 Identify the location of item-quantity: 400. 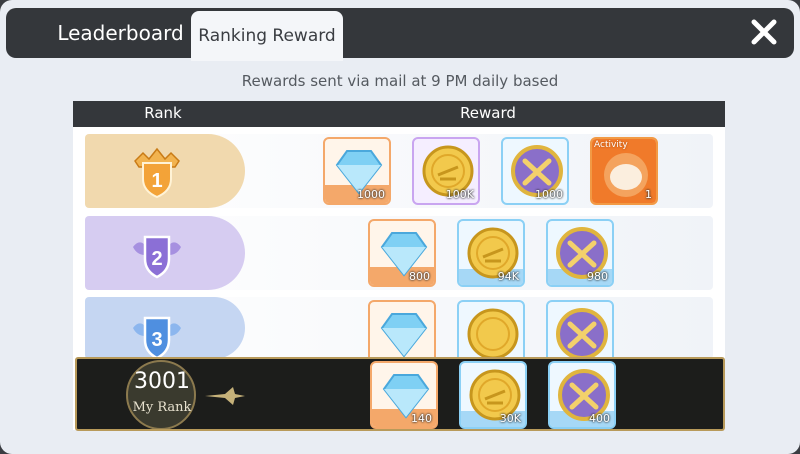
(599, 418).